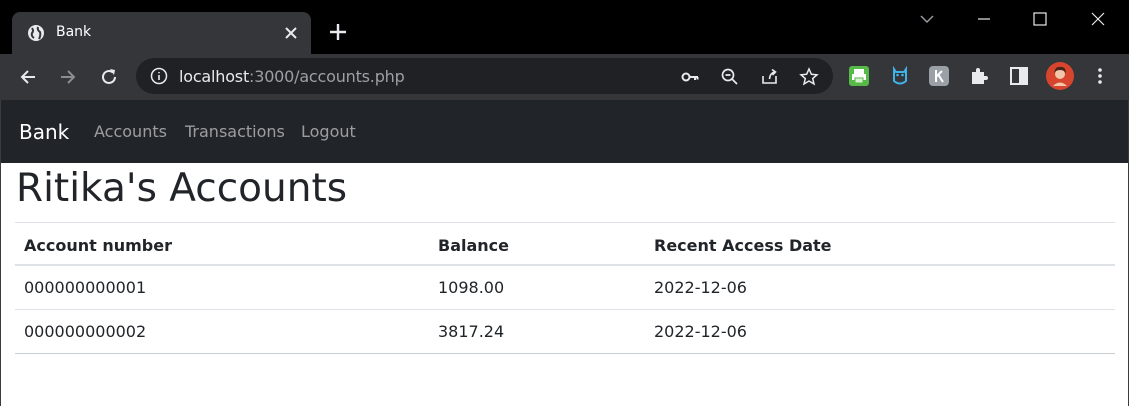 This screenshot has height=406, width=1129. Describe the element at coordinates (338, 32) in the screenshot. I see `plus-icon` at that location.